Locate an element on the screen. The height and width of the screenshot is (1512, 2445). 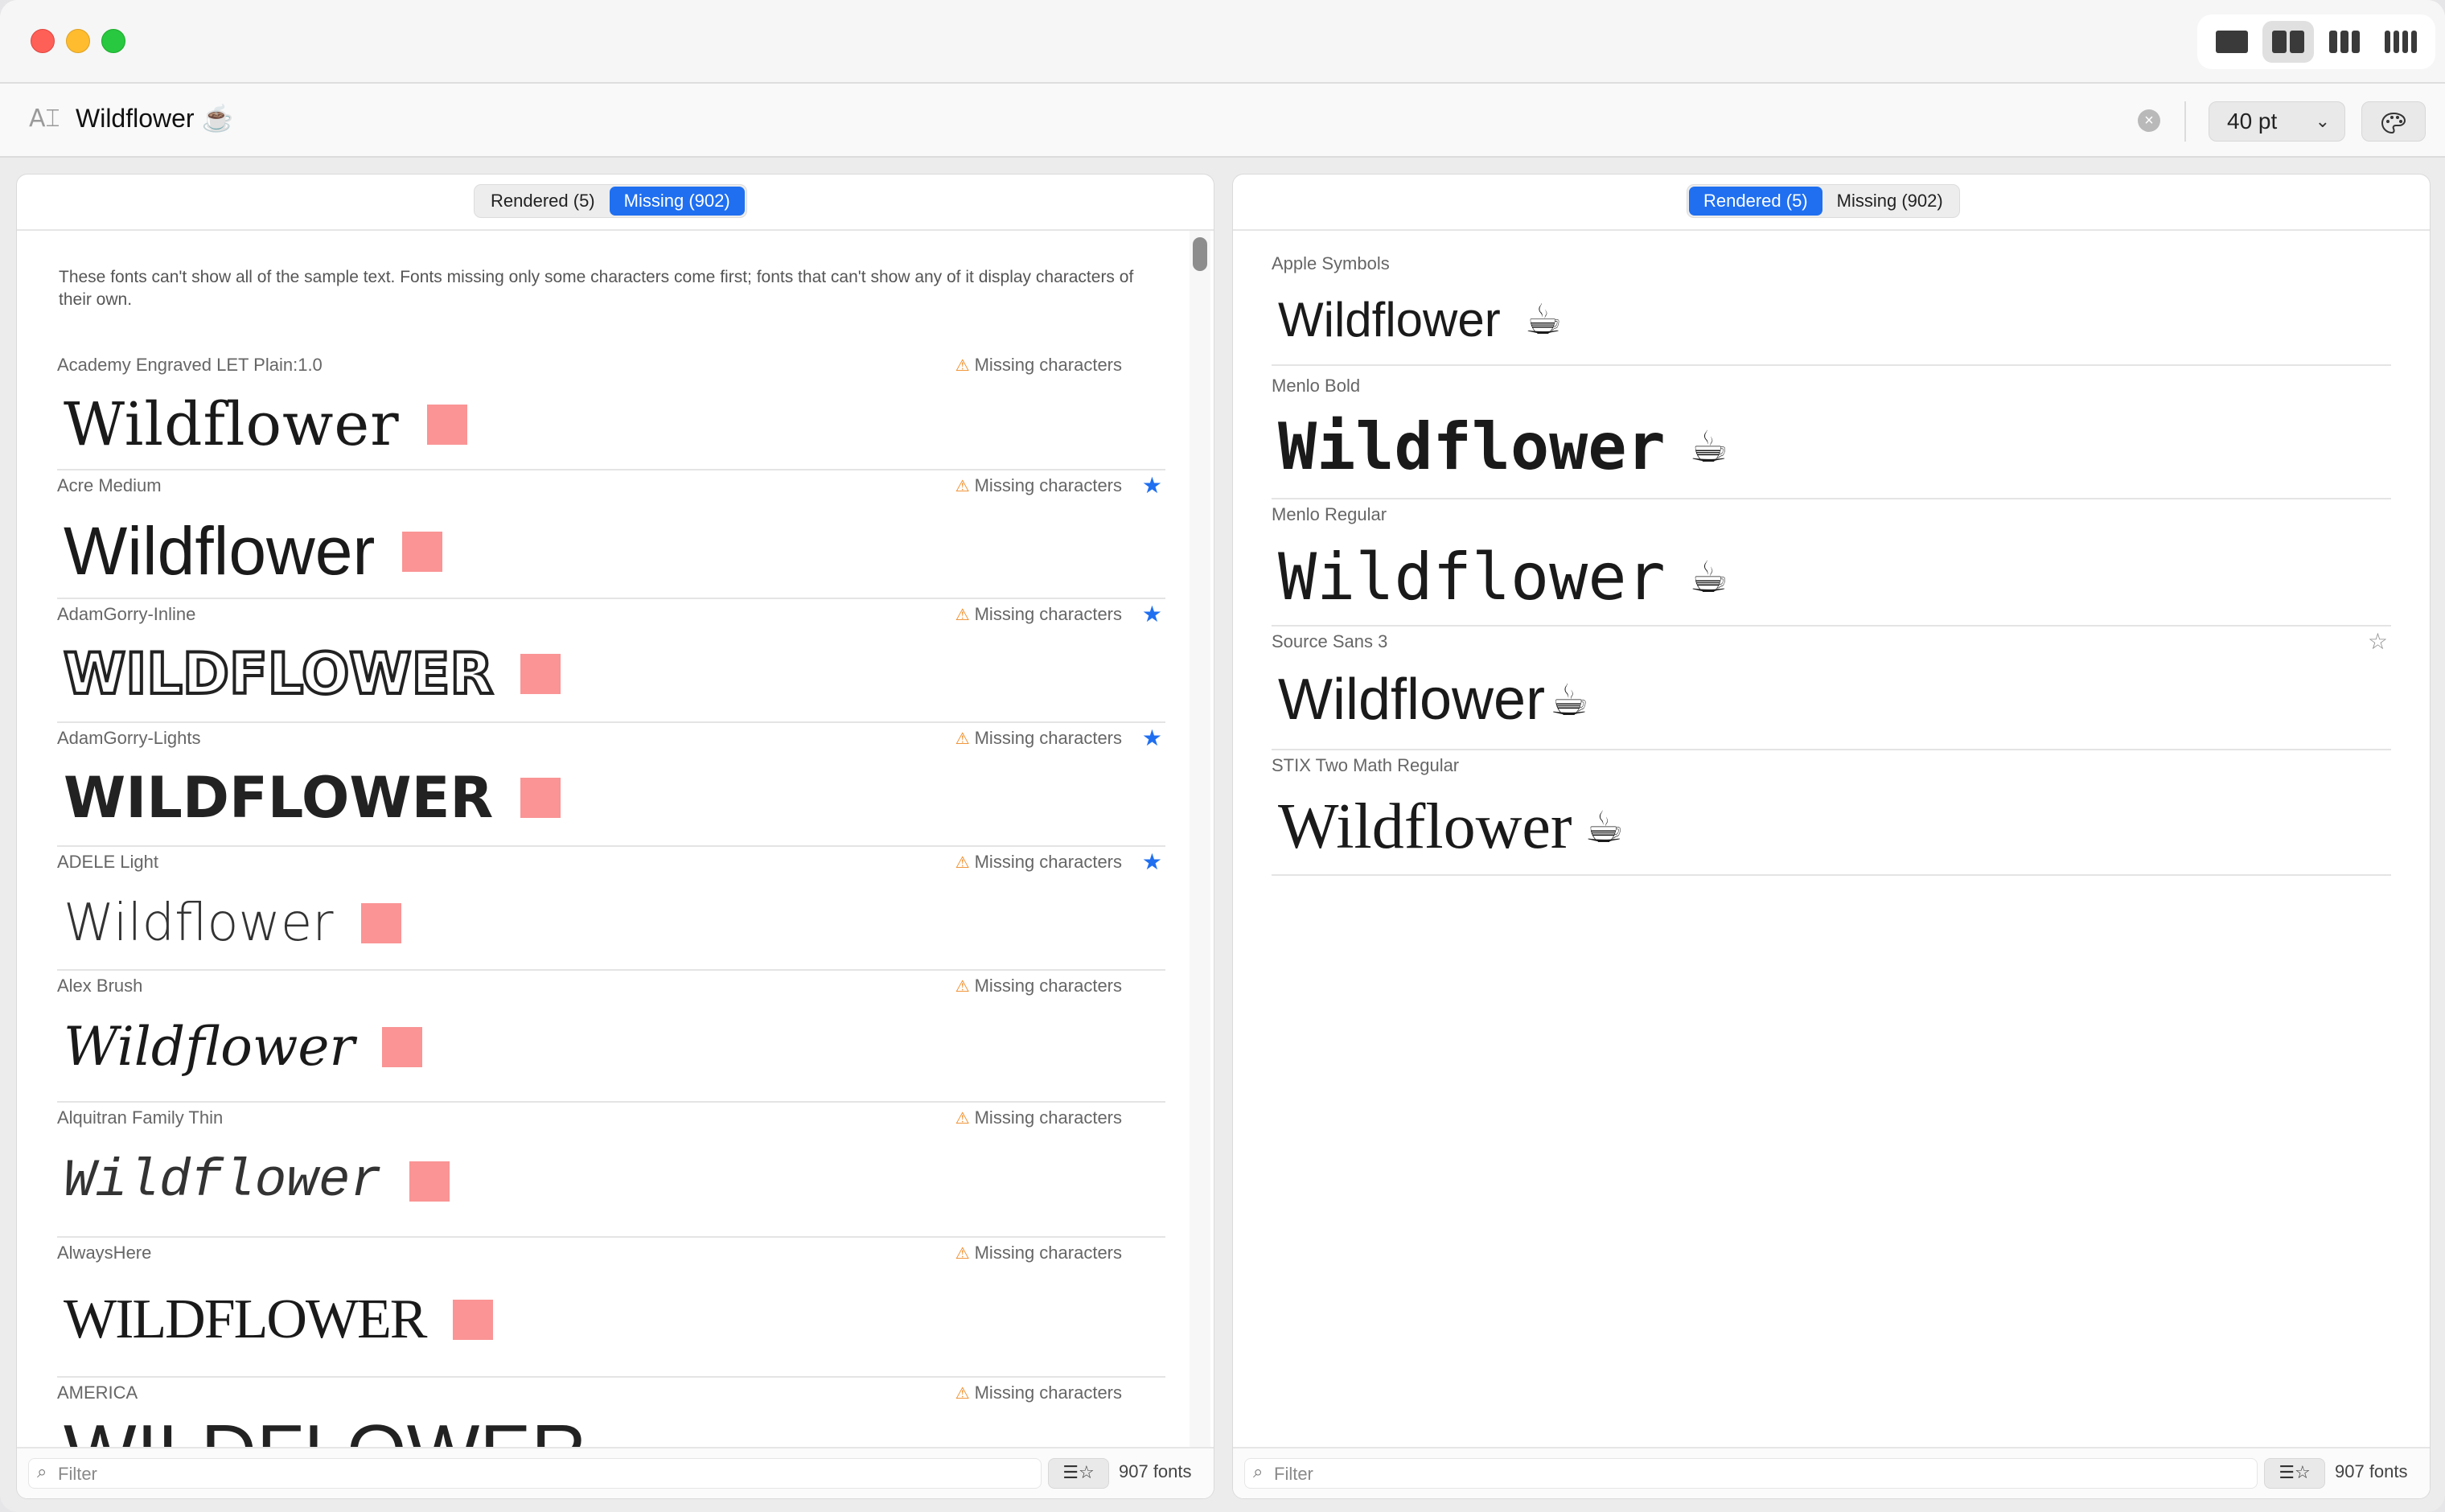
minimize-window-button is located at coordinates (78, 41).